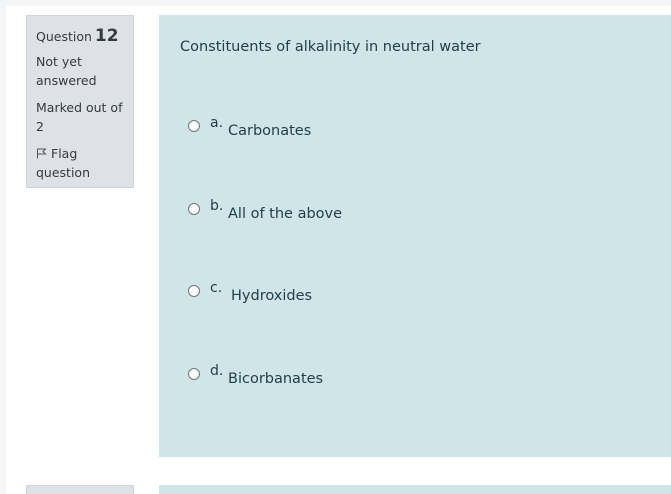 The width and height of the screenshot is (671, 494). Describe the element at coordinates (415, 489) in the screenshot. I see `next-question-content-panel` at that location.